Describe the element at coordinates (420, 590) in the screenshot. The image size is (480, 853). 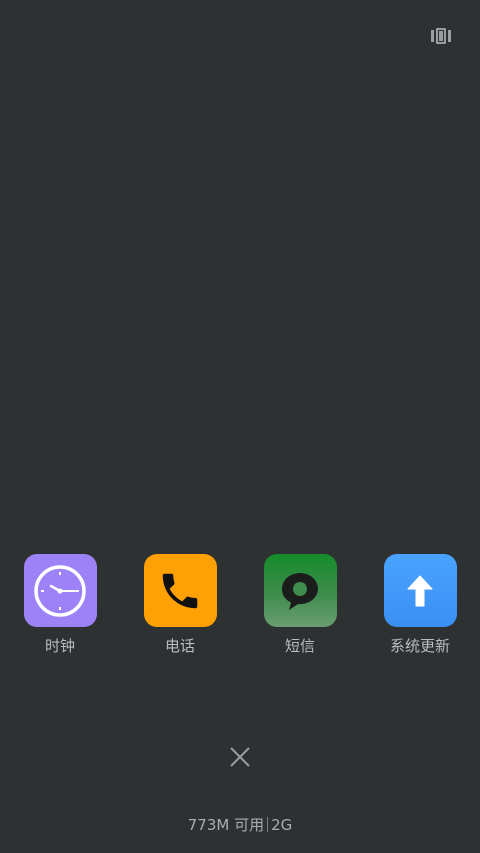
I see `up-arrow-icon` at that location.